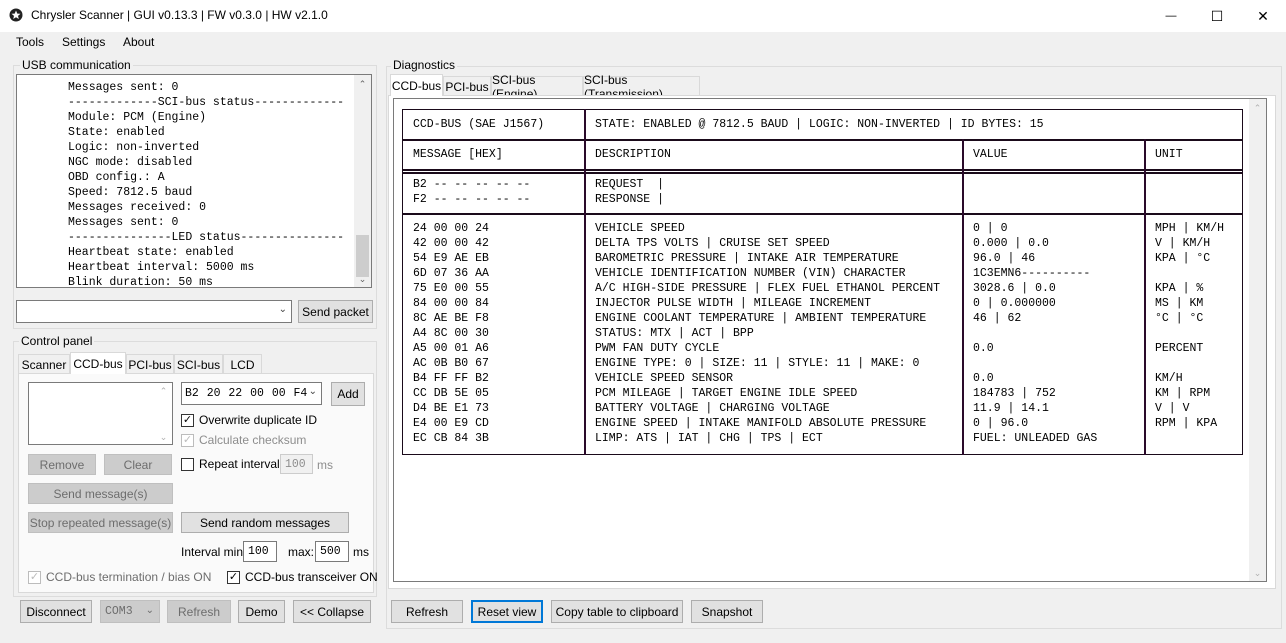 This screenshot has height=643, width=1286. Describe the element at coordinates (617, 611) in the screenshot. I see `copy-table-button: Copy table to clipboard` at that location.